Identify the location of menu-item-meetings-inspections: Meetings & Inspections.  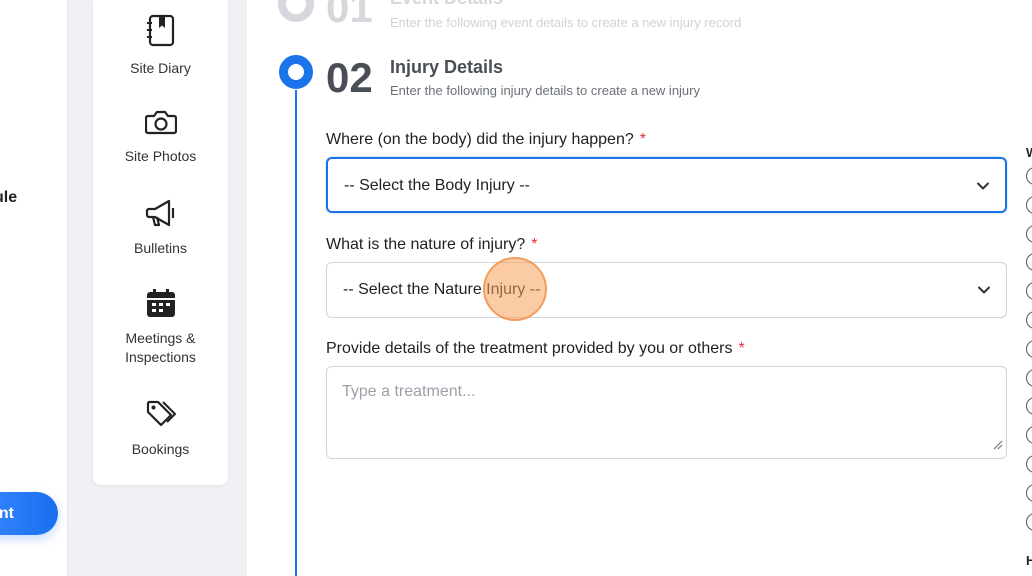
(160, 327).